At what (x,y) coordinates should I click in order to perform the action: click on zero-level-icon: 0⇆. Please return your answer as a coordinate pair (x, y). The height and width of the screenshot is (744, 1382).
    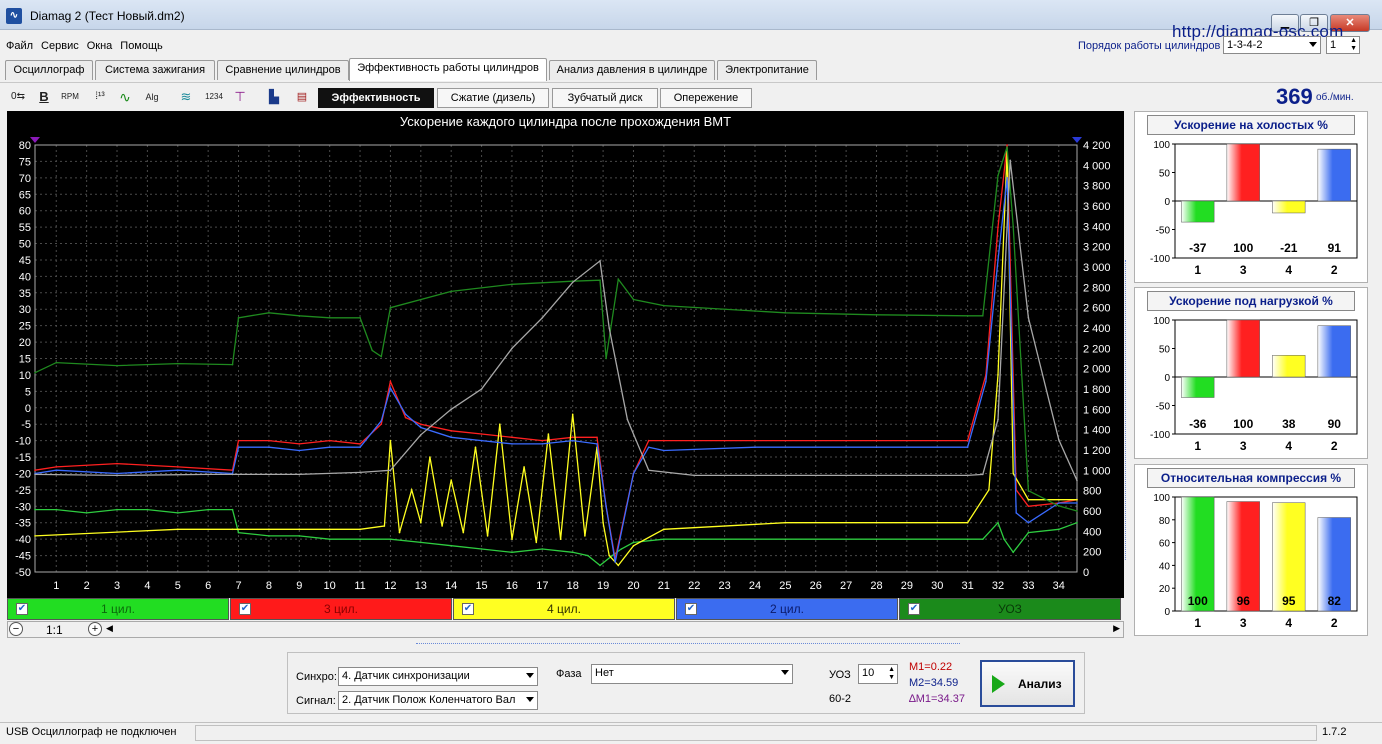
    Looking at the image, I should click on (18, 97).